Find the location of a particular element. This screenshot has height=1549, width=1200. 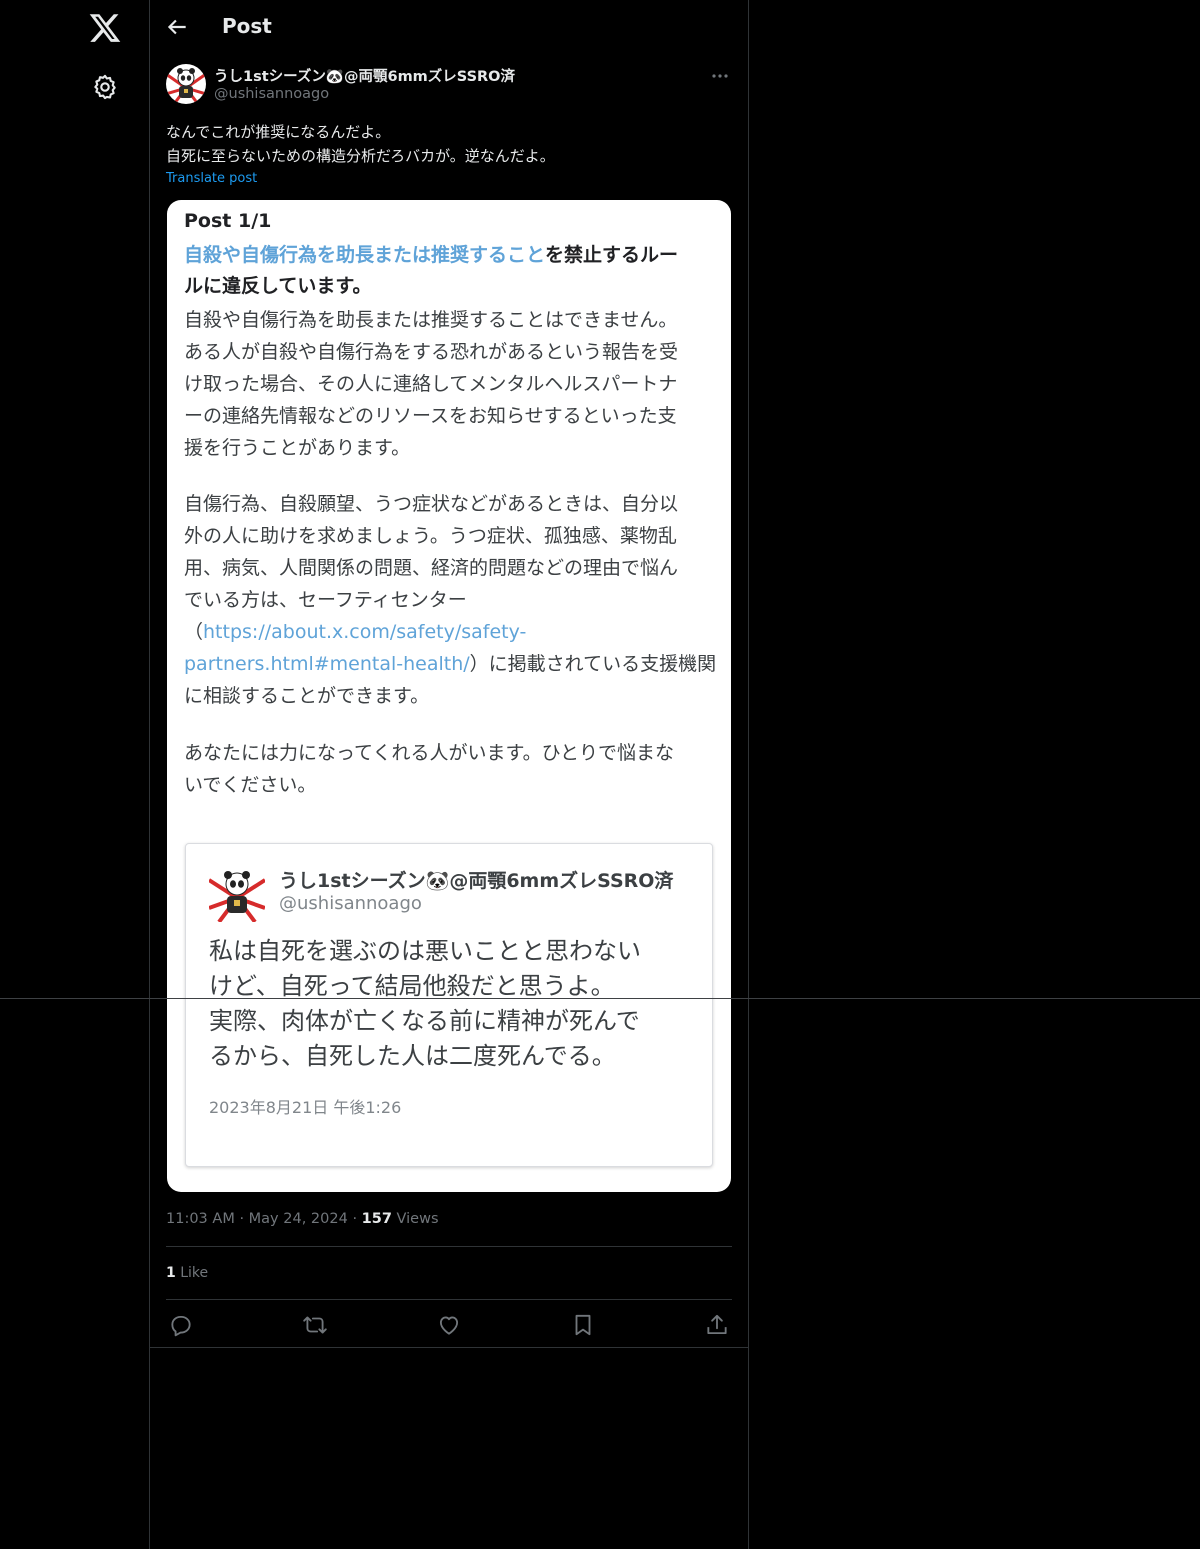

quoted-text-line: 私は自死を選ぶのは悪いことと思わない is located at coordinates (425, 951).